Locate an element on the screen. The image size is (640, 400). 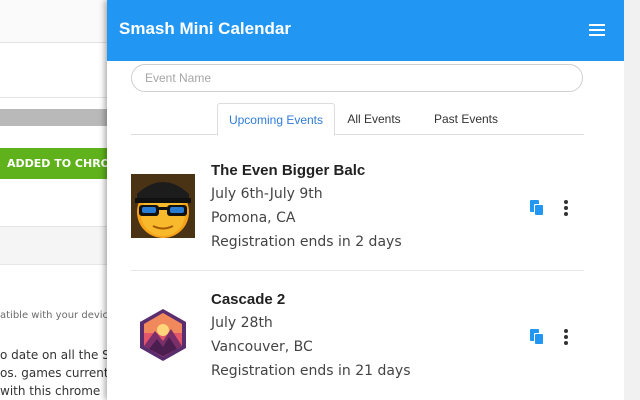
event-dates: July 28th is located at coordinates (242, 323).